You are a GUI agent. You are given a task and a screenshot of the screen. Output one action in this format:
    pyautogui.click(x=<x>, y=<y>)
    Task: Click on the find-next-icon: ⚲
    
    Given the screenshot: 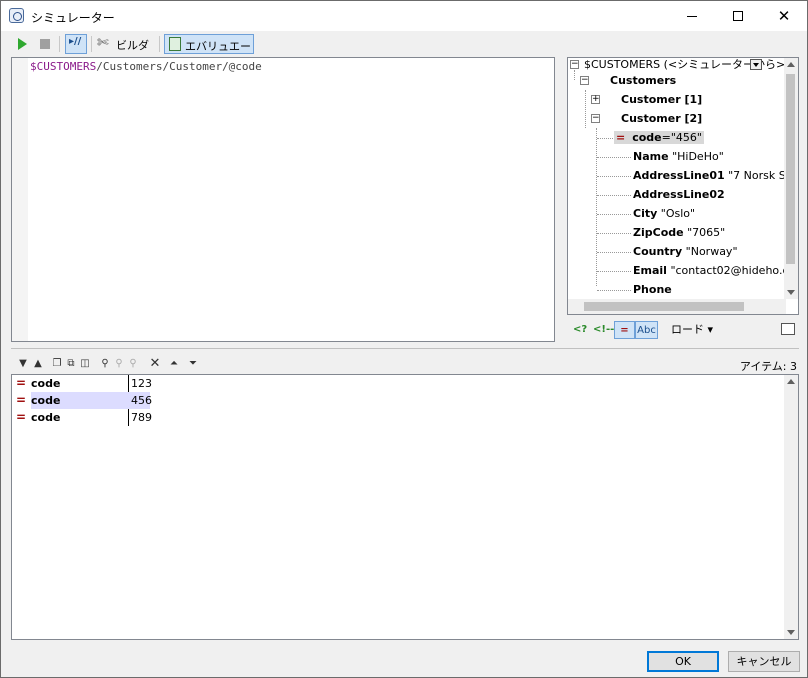 What is the action you would take?
    pyautogui.click(x=119, y=364)
    